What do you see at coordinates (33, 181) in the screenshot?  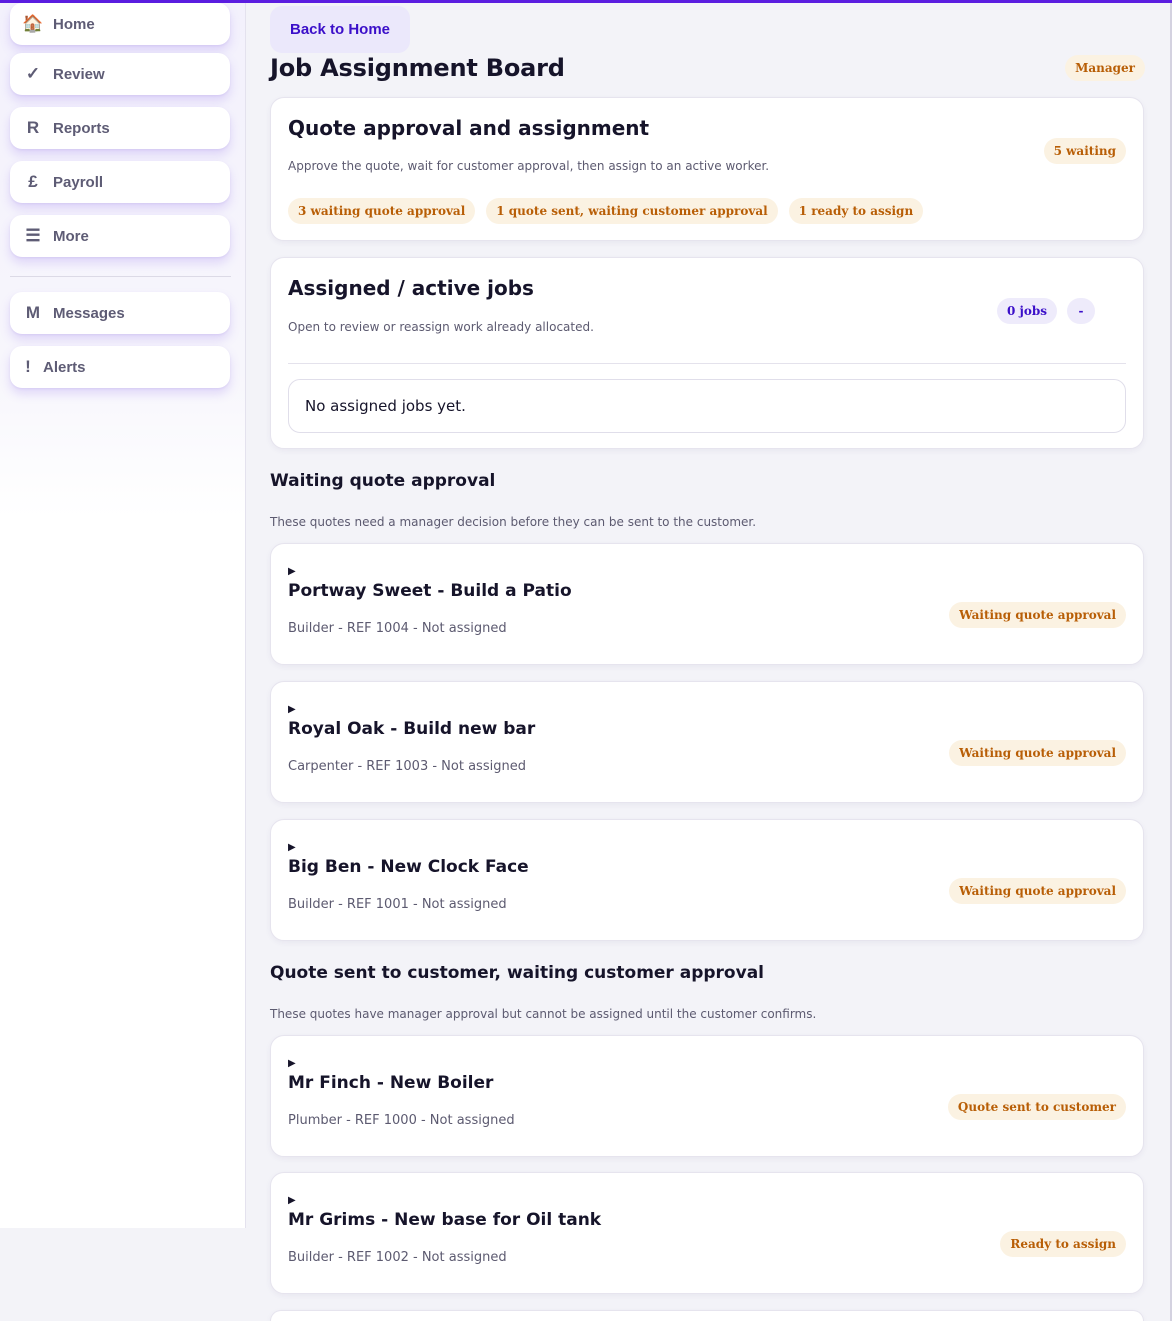 I see `pound-icon: £` at bounding box center [33, 181].